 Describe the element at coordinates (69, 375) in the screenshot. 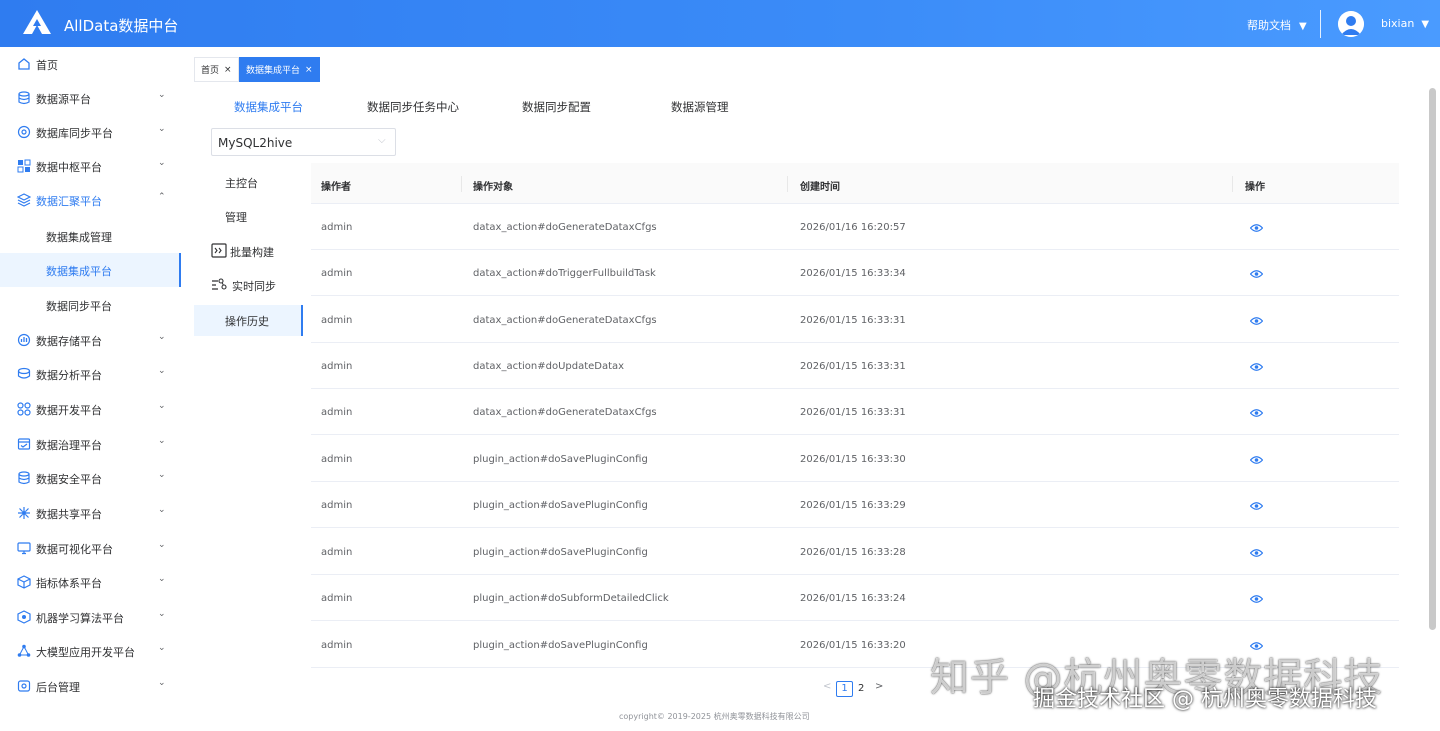

I see `sidebar-item-label: 数据分析平台` at that location.